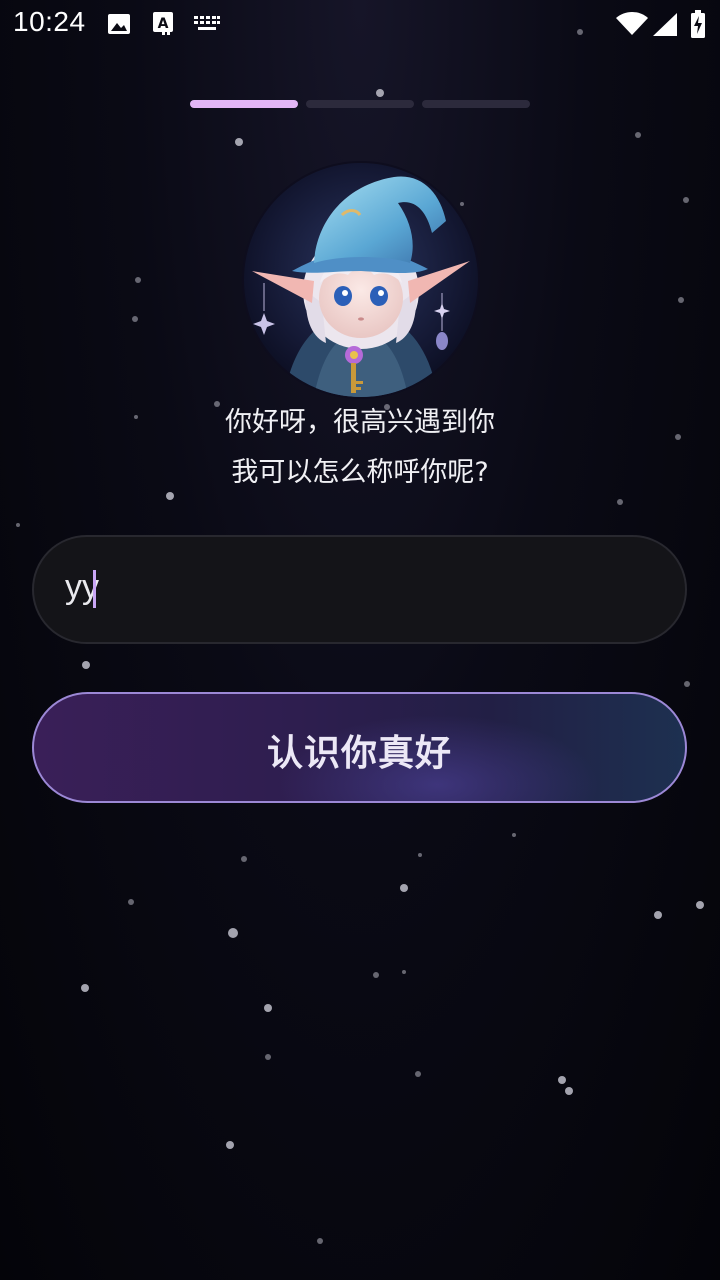 The width and height of the screenshot is (720, 1280). I want to click on confirm-name-button-label: 认识你真好, so click(359, 753).